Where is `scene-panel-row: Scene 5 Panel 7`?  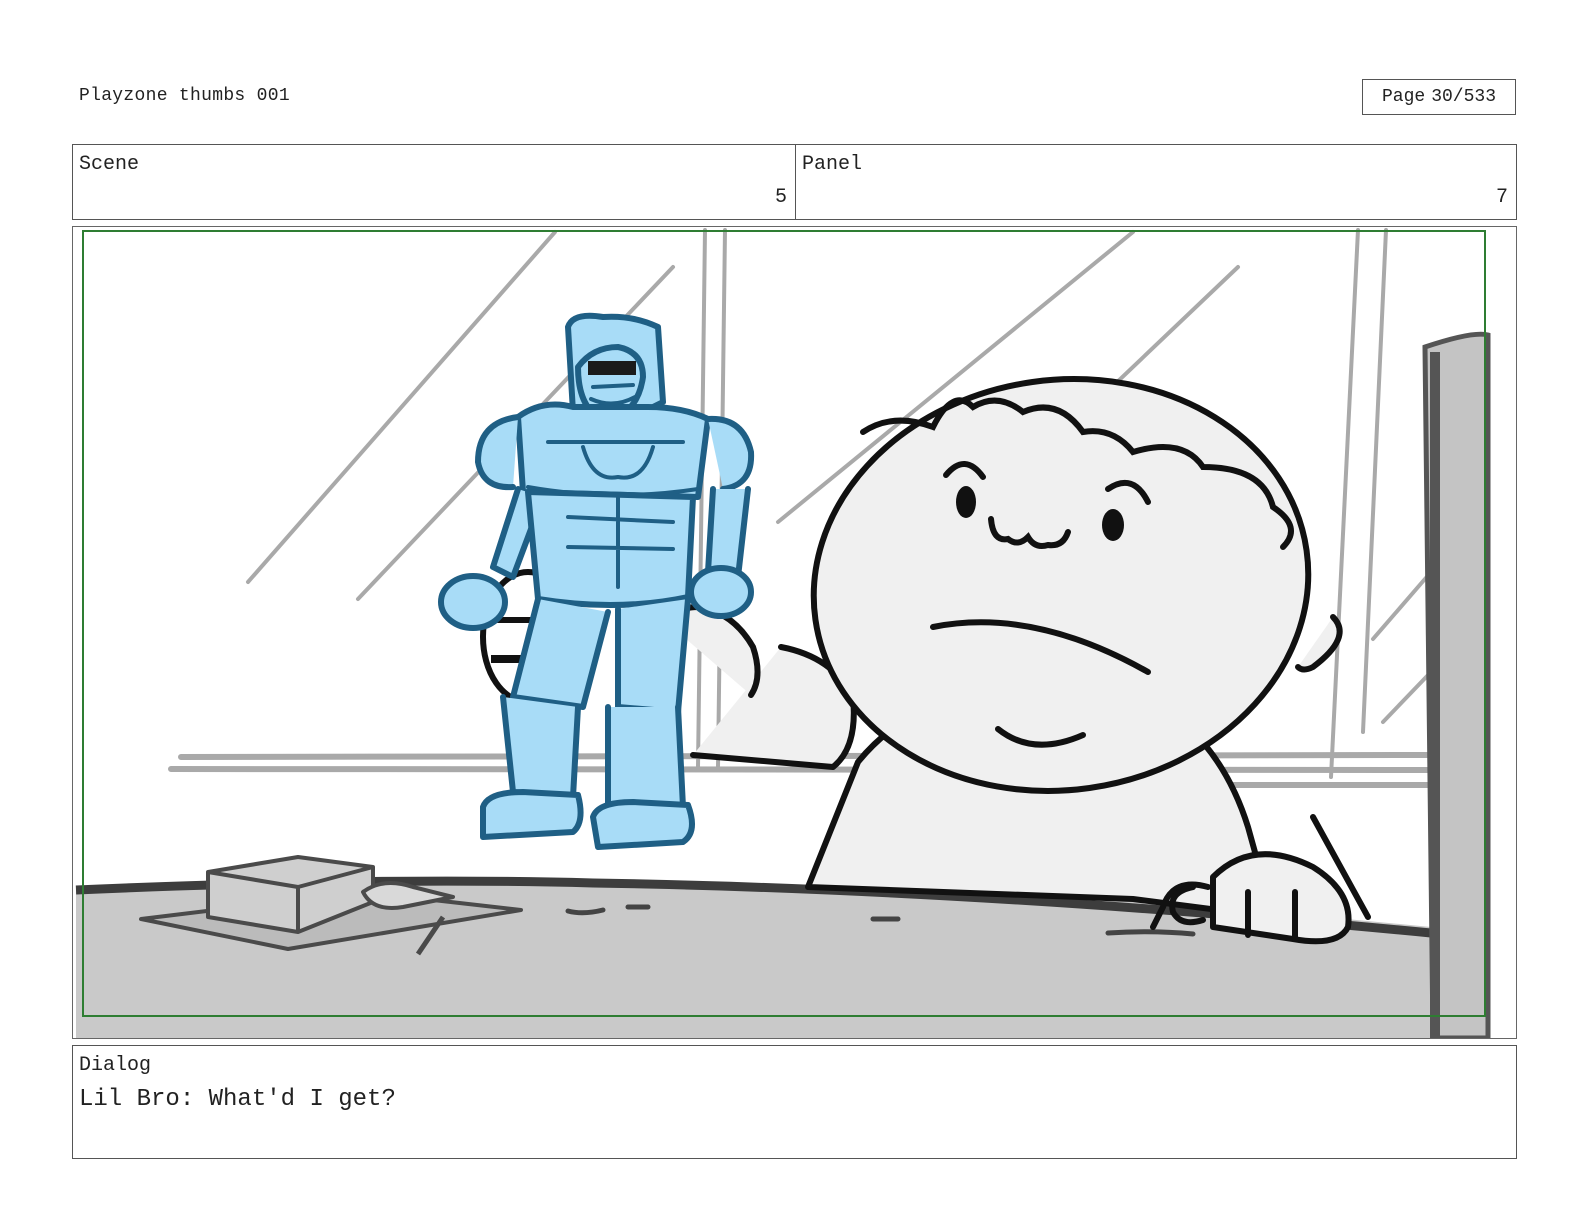 scene-panel-row: Scene 5 Panel 7 is located at coordinates (794, 182).